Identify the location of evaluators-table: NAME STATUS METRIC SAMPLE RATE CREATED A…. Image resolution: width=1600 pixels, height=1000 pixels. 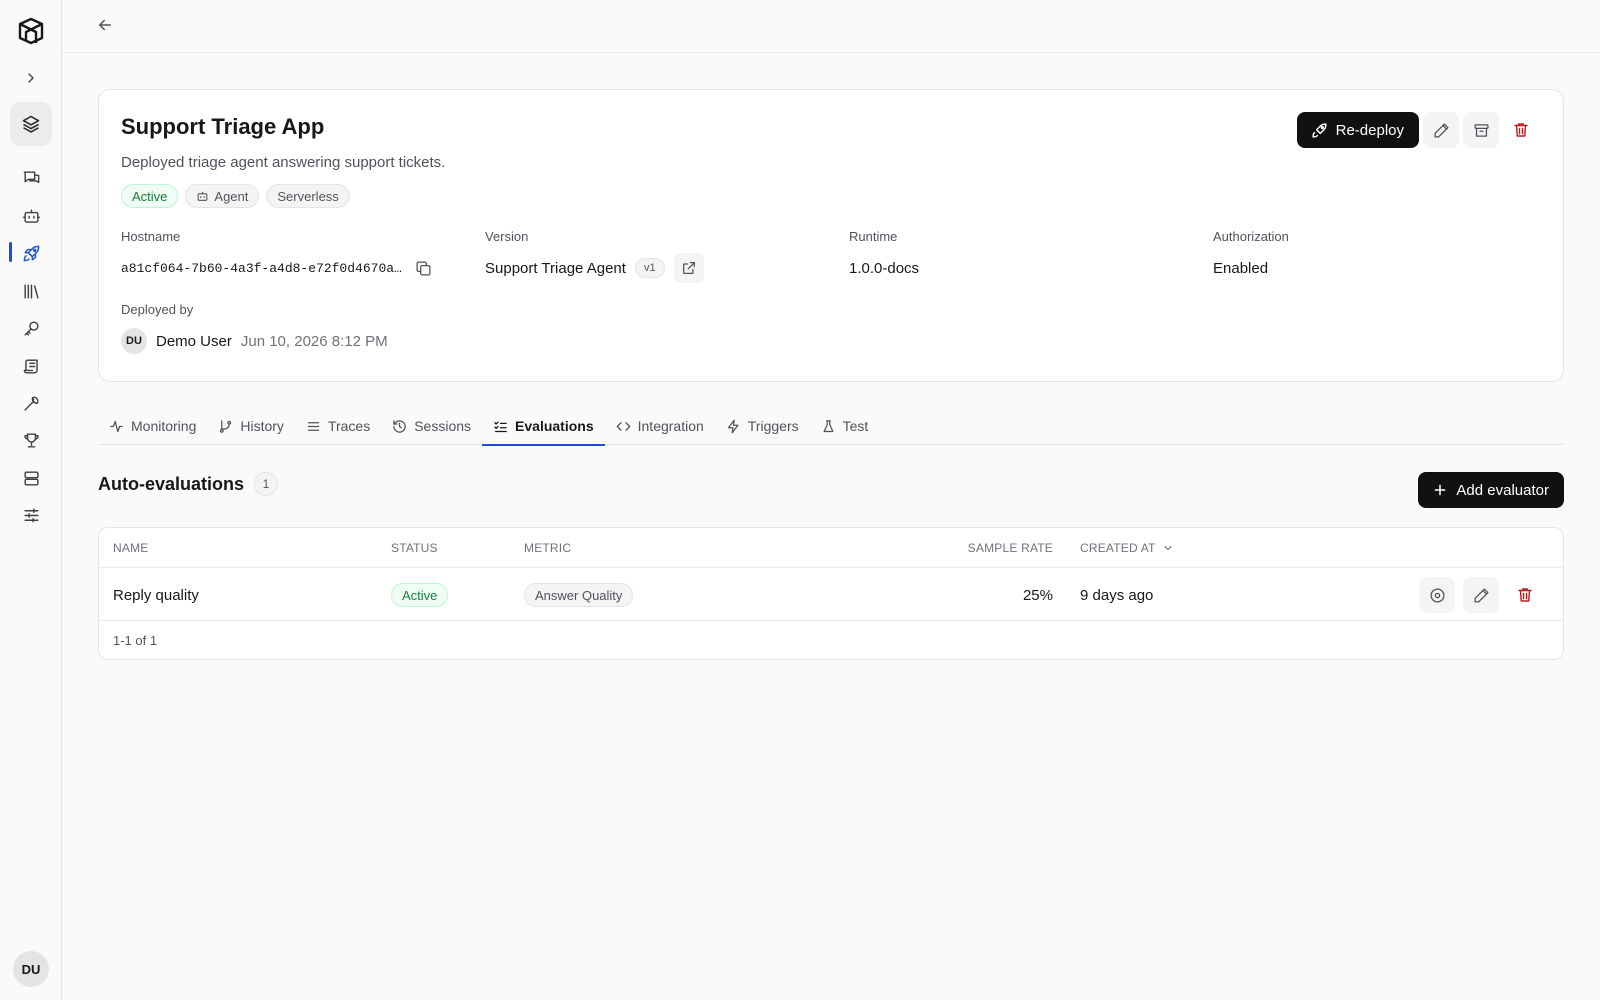
(831, 593).